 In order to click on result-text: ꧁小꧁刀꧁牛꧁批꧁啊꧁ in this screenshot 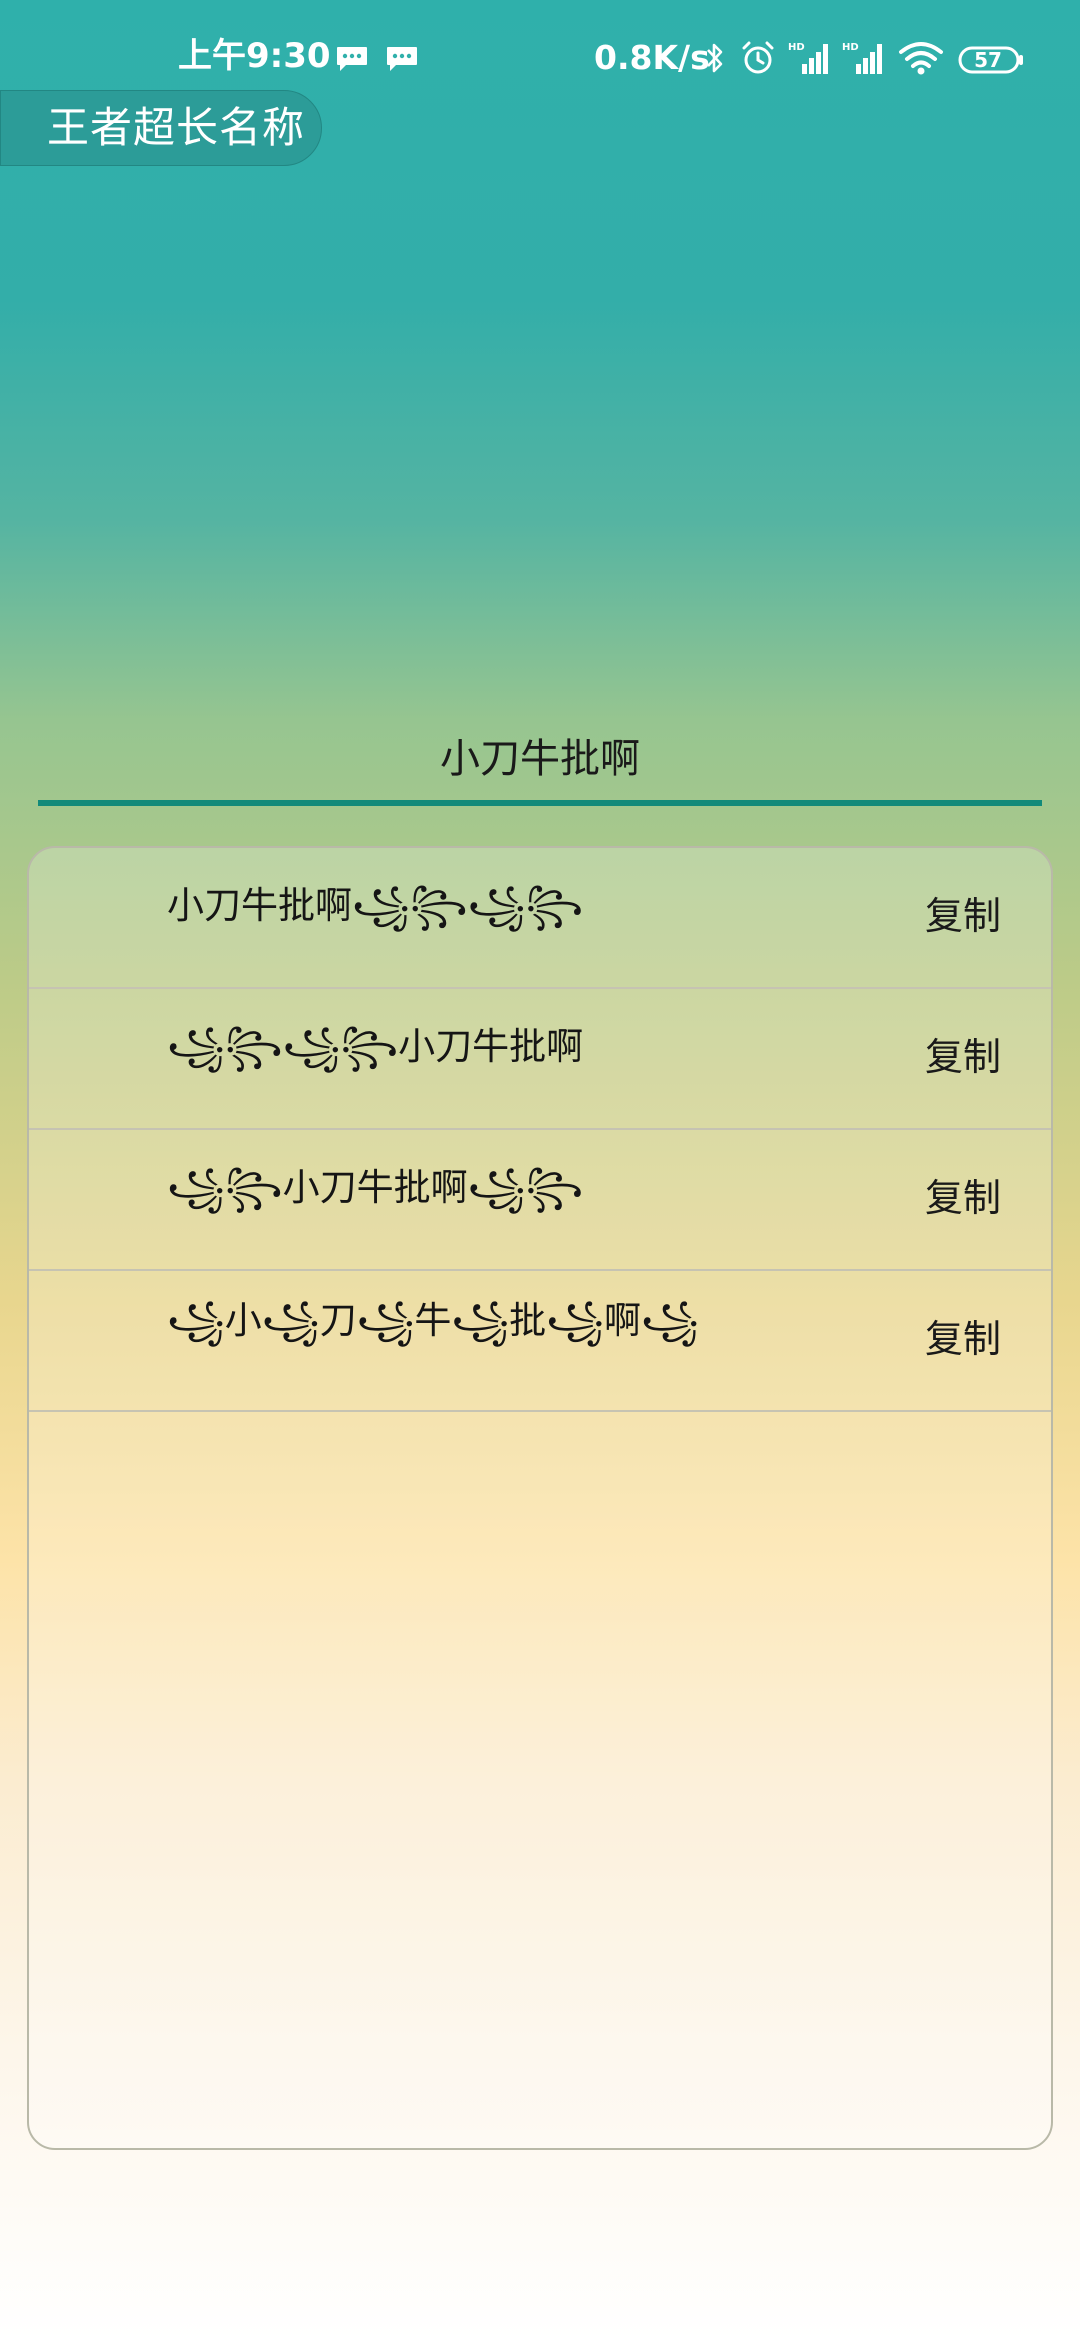, I will do `click(433, 1320)`.